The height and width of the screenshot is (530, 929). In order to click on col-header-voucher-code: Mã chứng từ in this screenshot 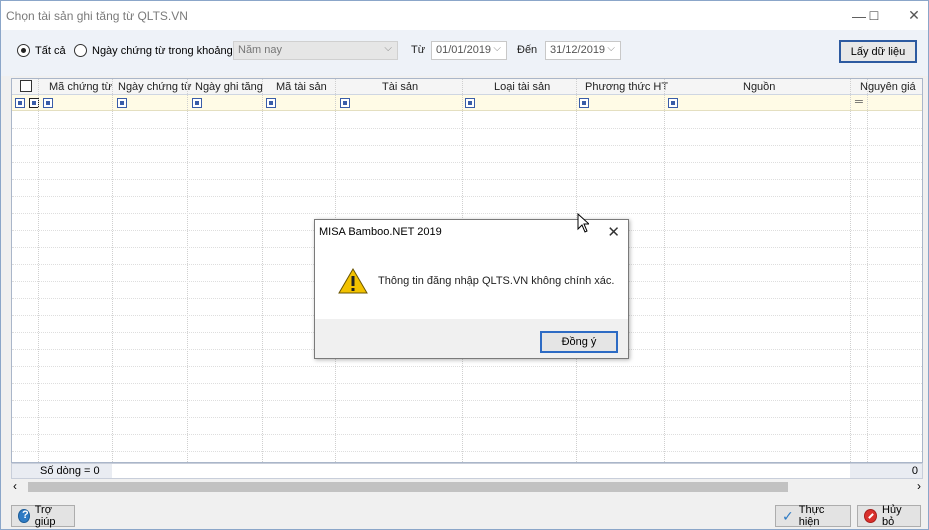, I will do `click(80, 87)`.